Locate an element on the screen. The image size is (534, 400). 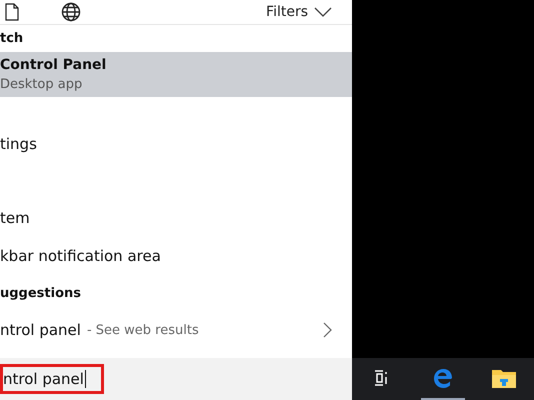
section-heading: uggestions is located at coordinates (41, 293).